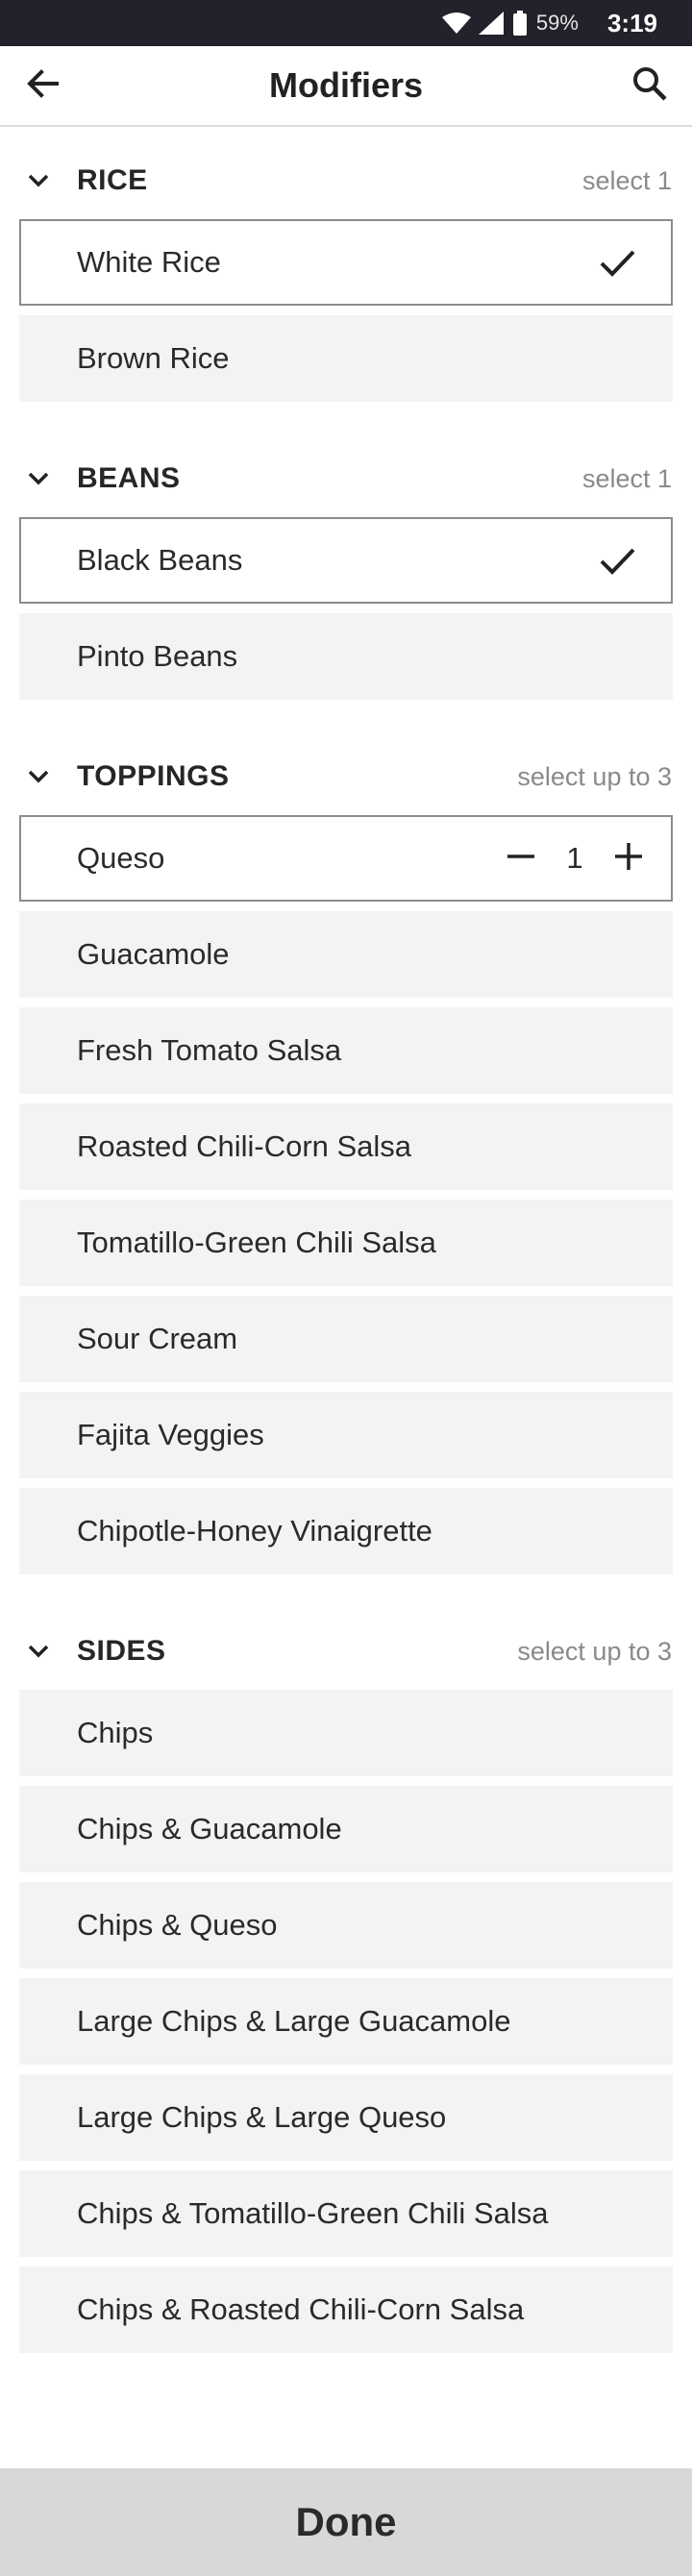 Image resolution: width=692 pixels, height=2576 pixels. Describe the element at coordinates (346, 479) in the screenshot. I see `section-header-beans: BEANS select 1` at that location.